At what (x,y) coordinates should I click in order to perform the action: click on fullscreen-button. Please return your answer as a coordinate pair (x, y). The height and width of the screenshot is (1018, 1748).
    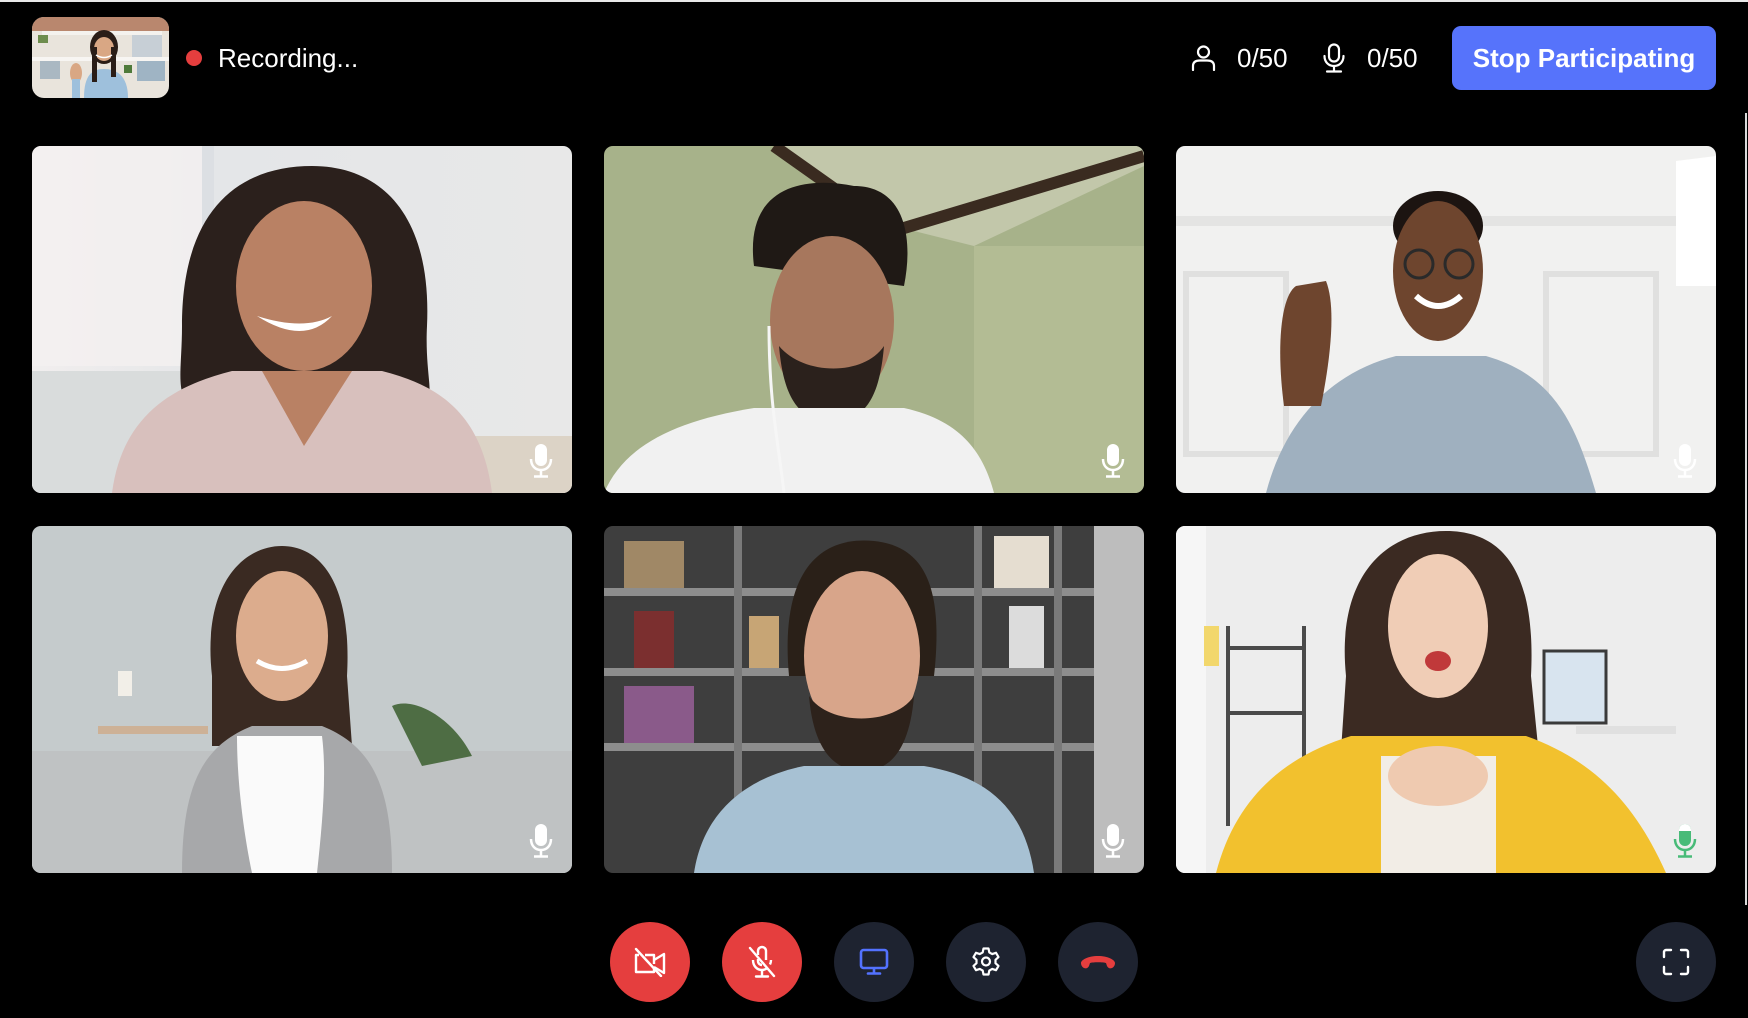
    Looking at the image, I should click on (1676, 962).